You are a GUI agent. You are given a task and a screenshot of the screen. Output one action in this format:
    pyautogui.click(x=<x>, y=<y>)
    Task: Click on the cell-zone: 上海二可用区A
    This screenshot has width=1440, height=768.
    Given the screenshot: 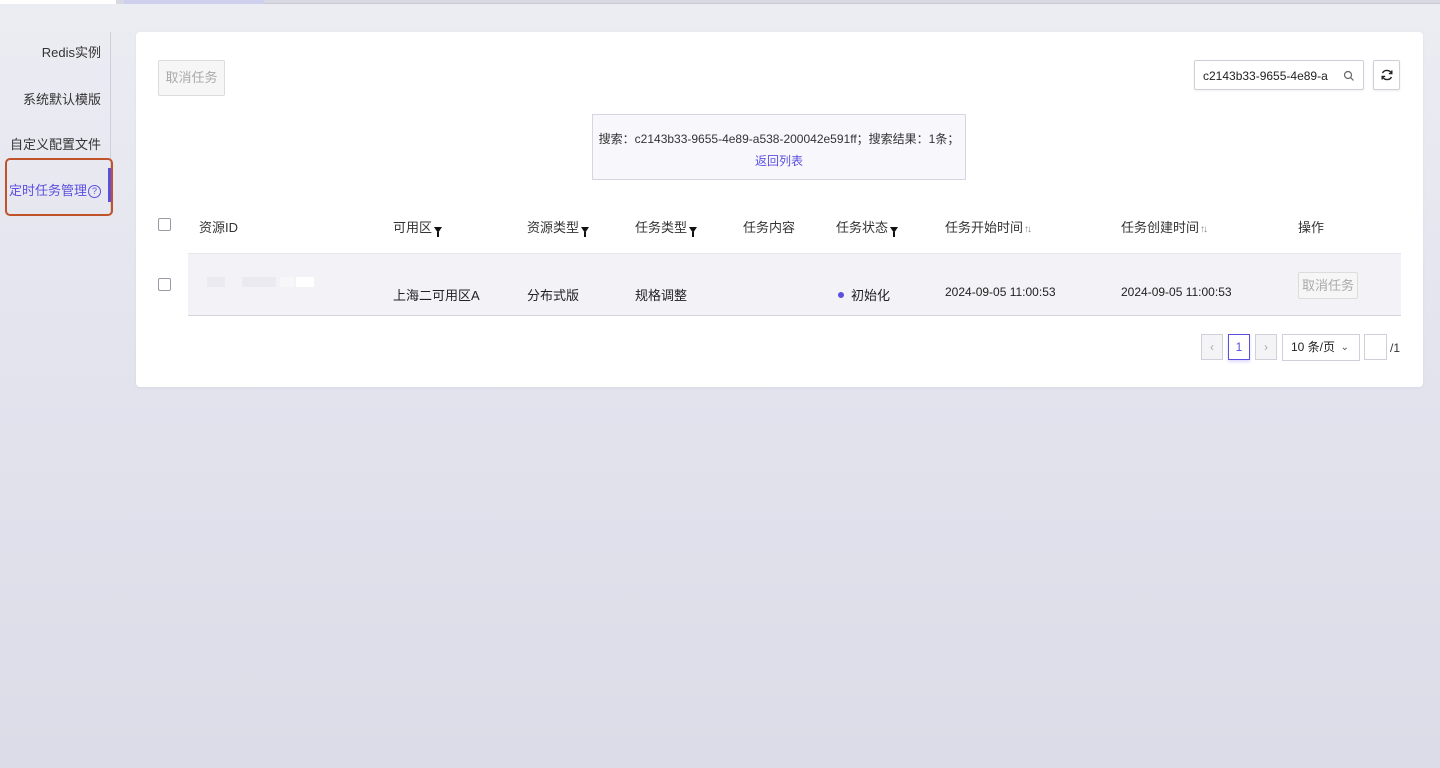 What is the action you would take?
    pyautogui.click(x=436, y=295)
    